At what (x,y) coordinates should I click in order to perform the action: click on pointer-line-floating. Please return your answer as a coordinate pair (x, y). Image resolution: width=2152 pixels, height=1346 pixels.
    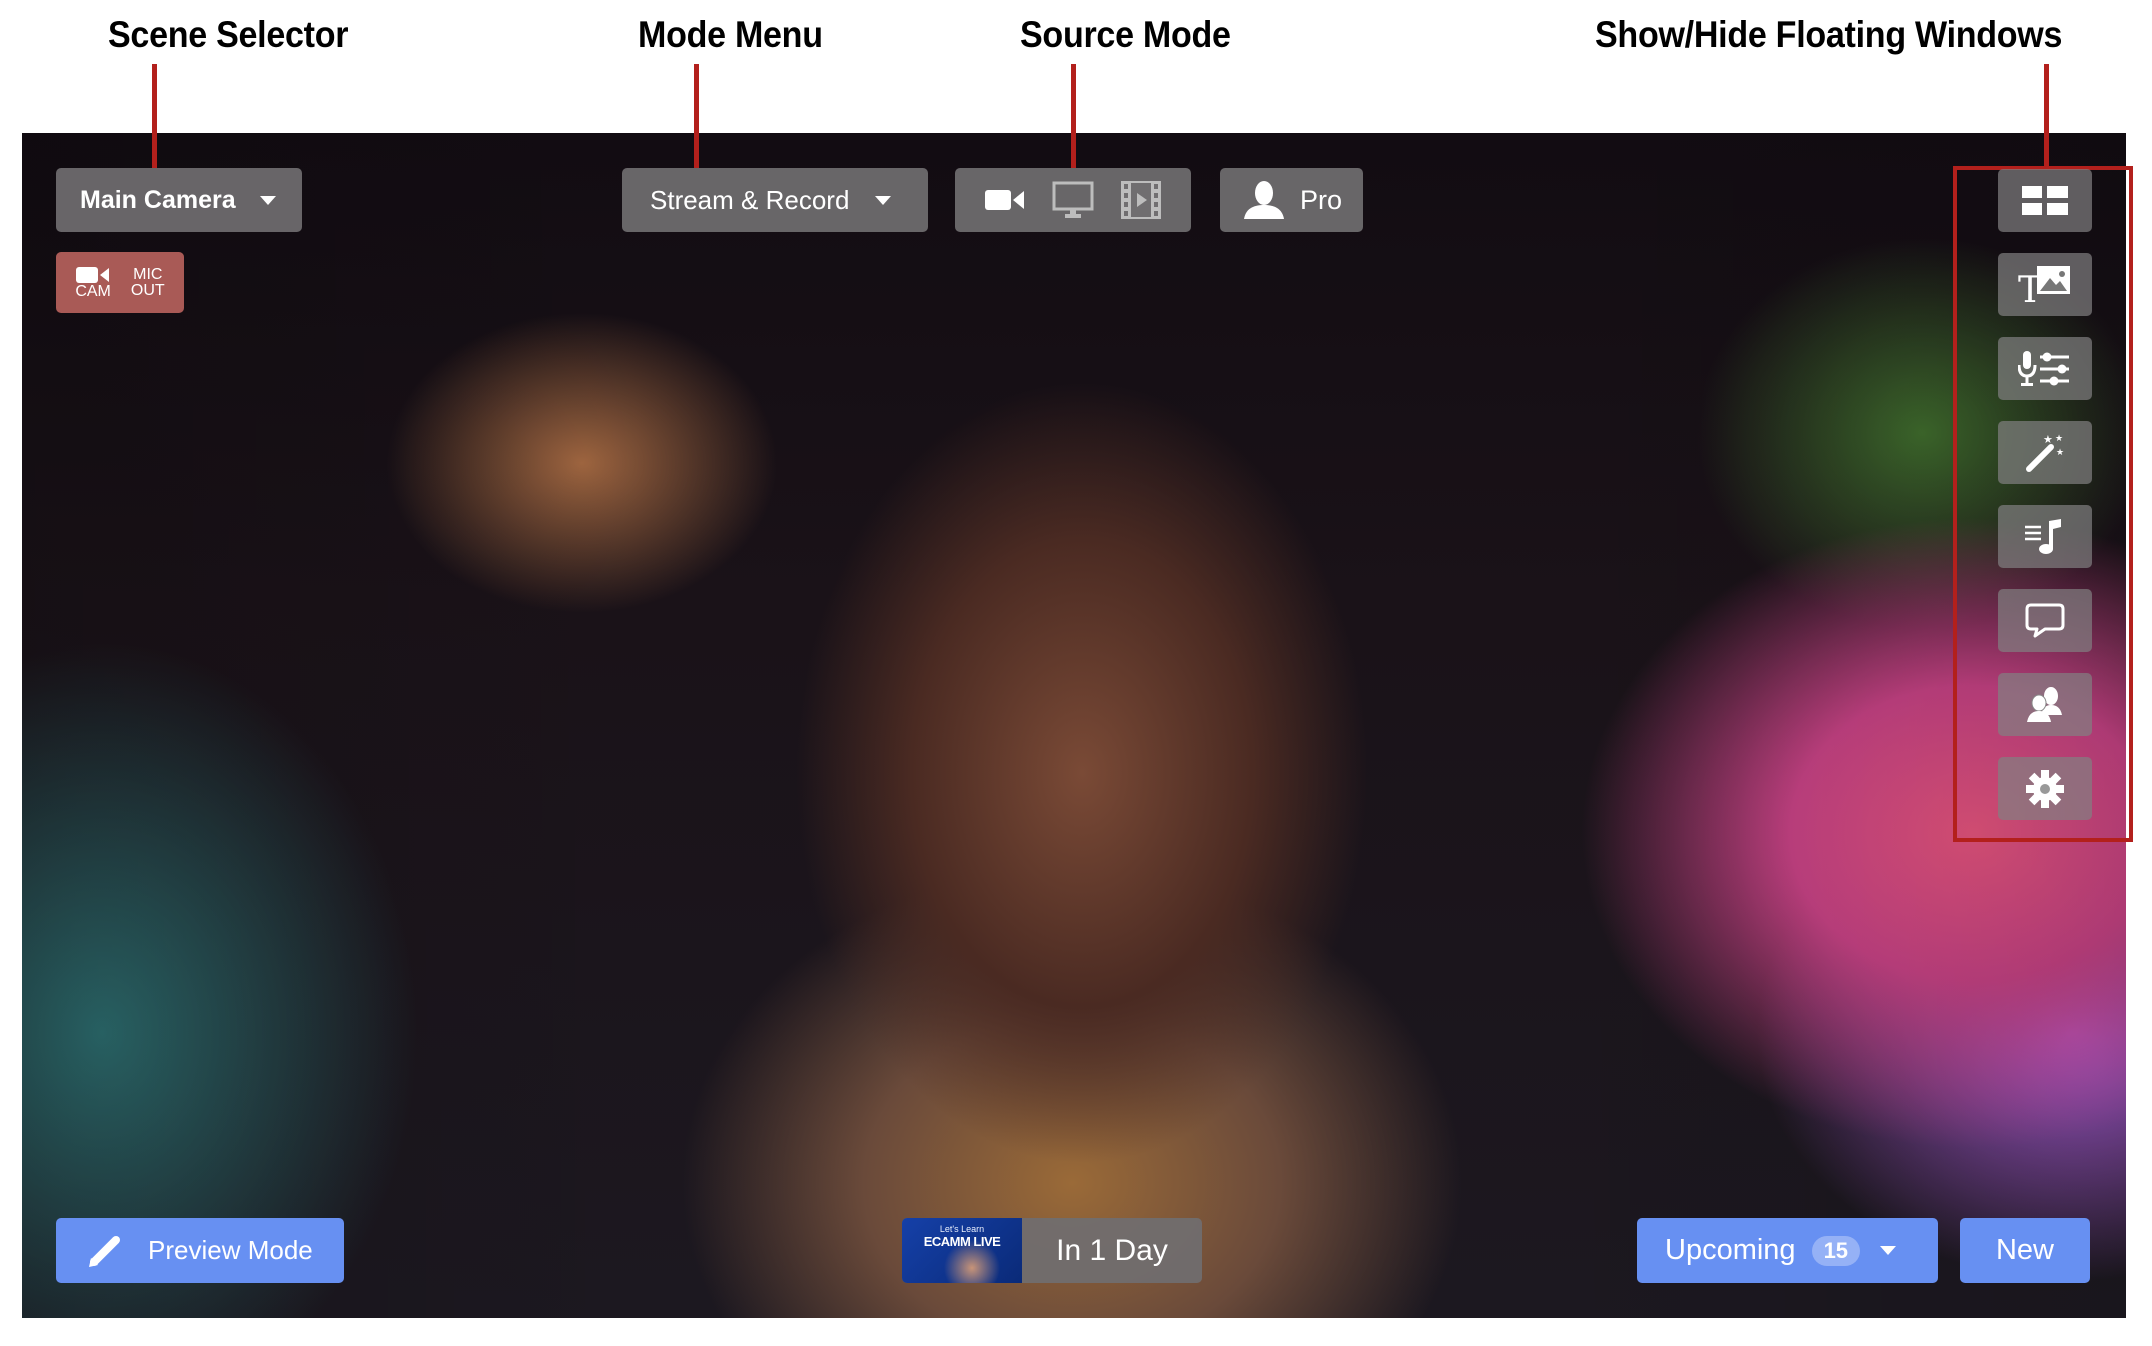
    Looking at the image, I should click on (2046, 116).